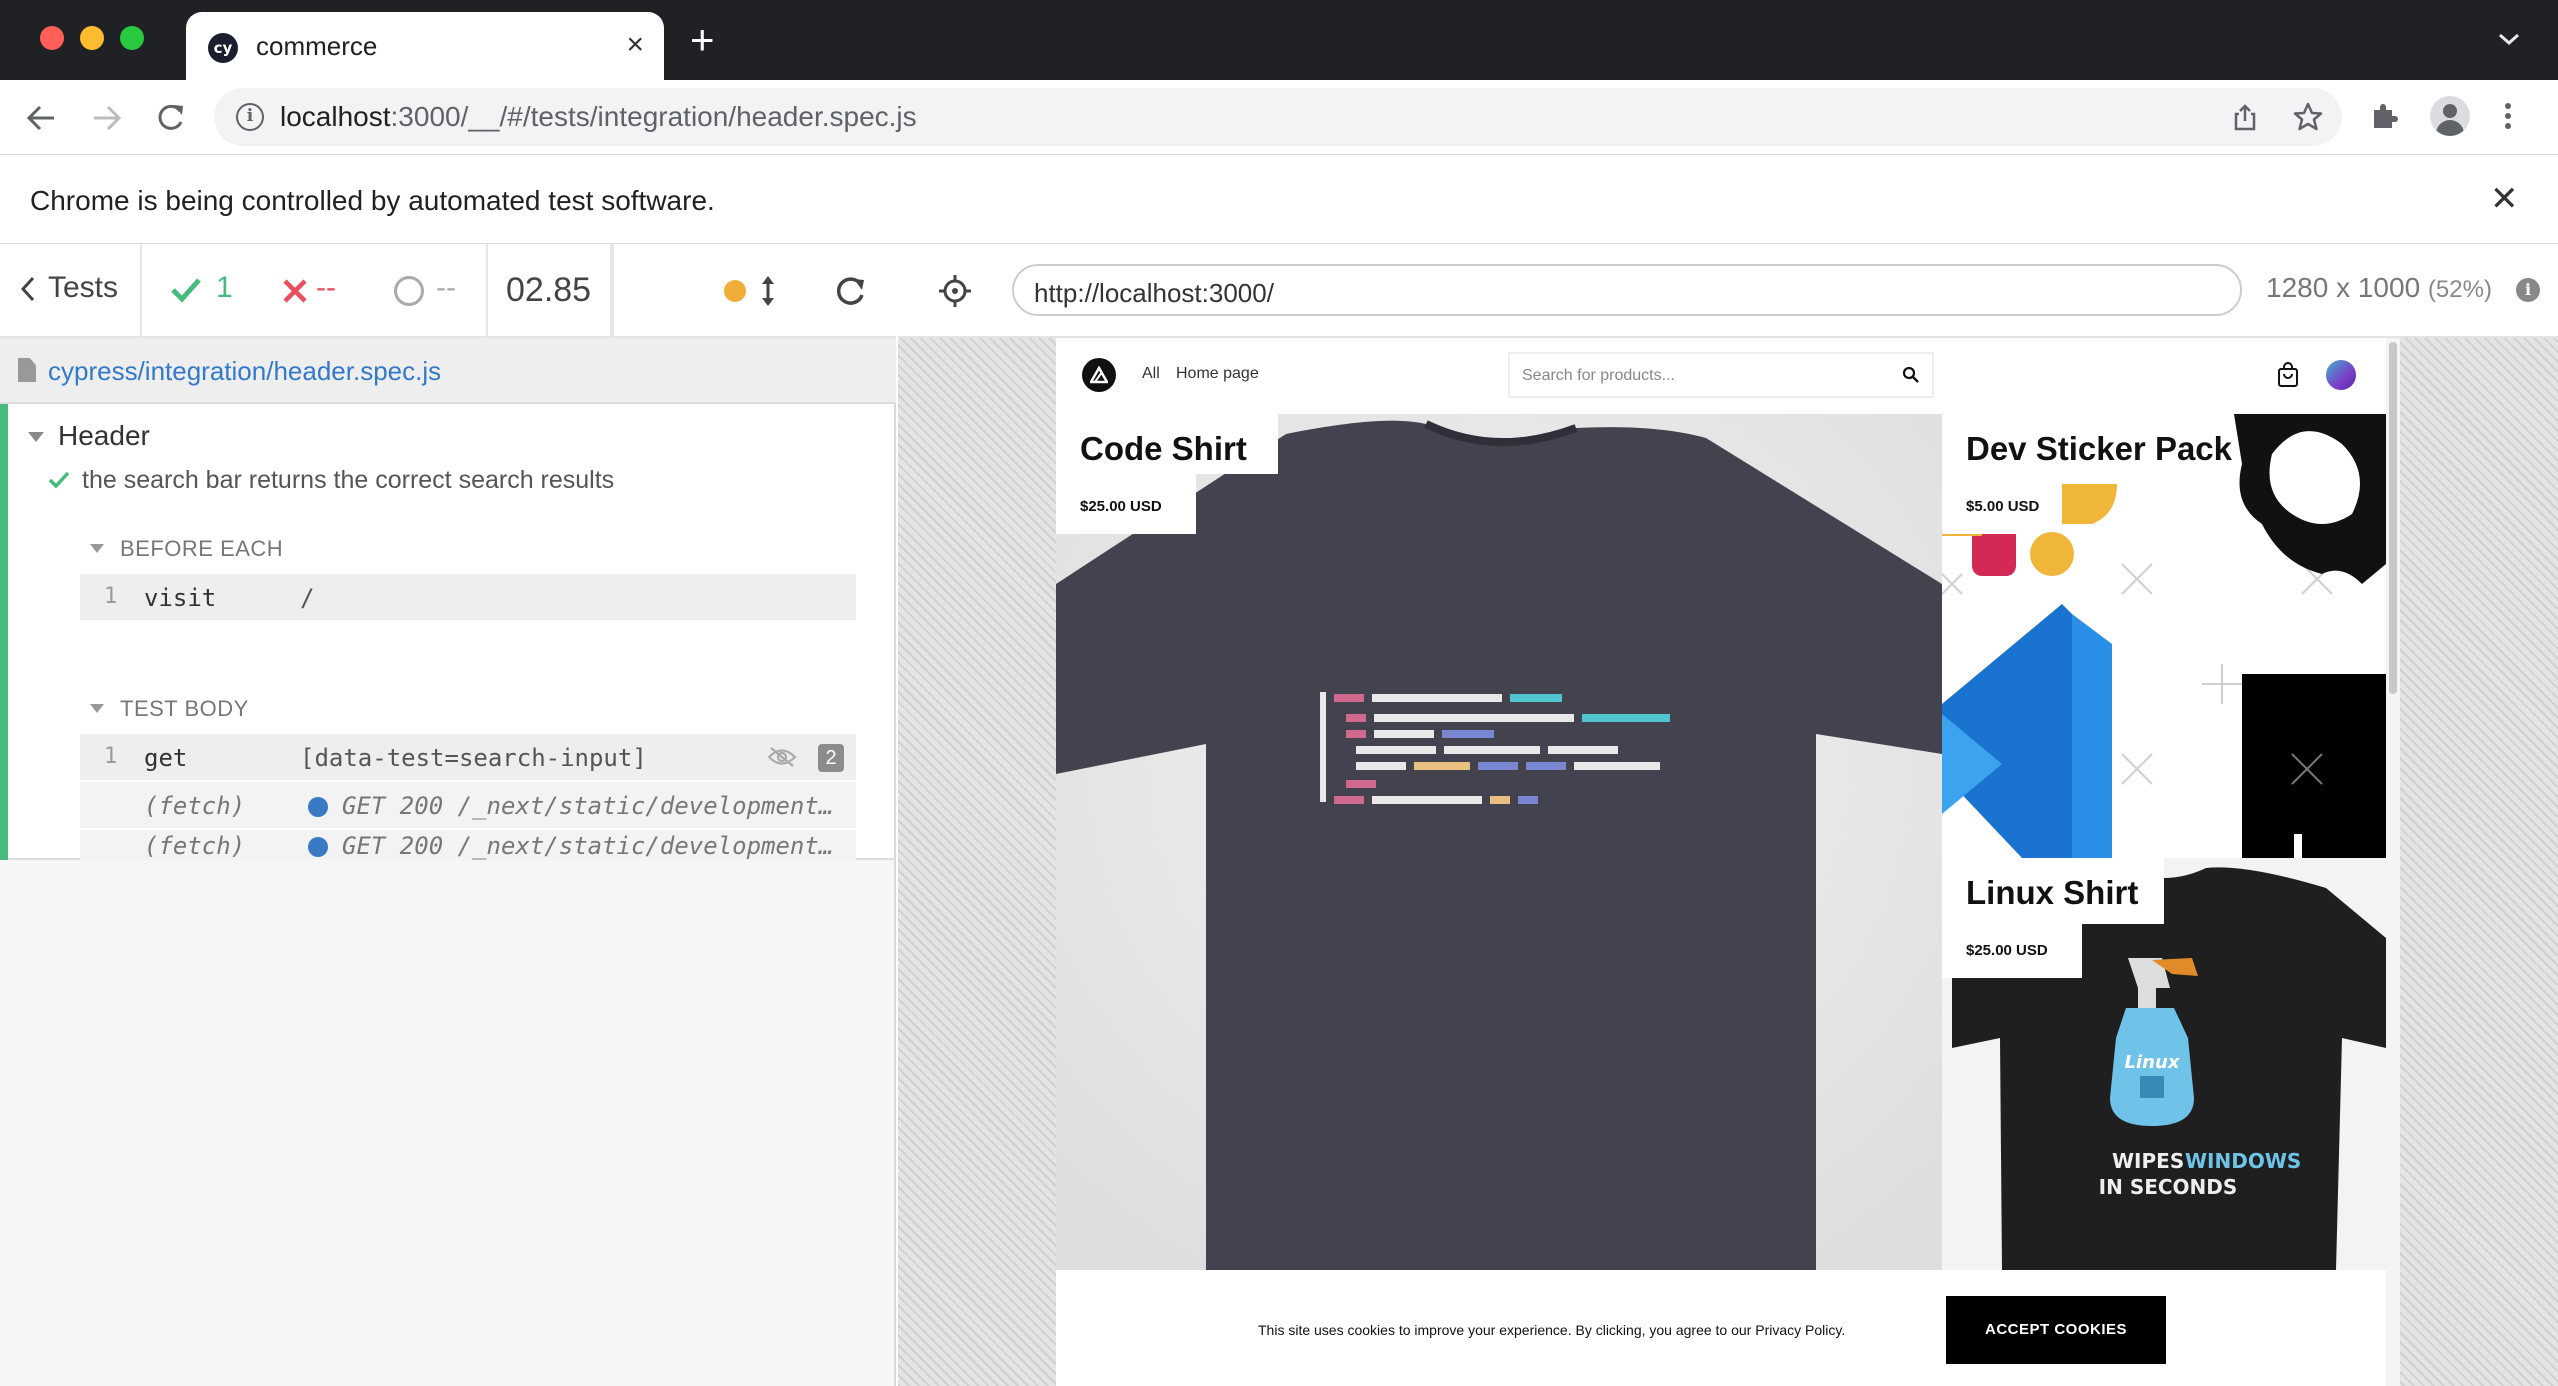 This screenshot has height=1386, width=2558. What do you see at coordinates (27, 289) in the screenshot?
I see `chevron-left-icon` at bounding box center [27, 289].